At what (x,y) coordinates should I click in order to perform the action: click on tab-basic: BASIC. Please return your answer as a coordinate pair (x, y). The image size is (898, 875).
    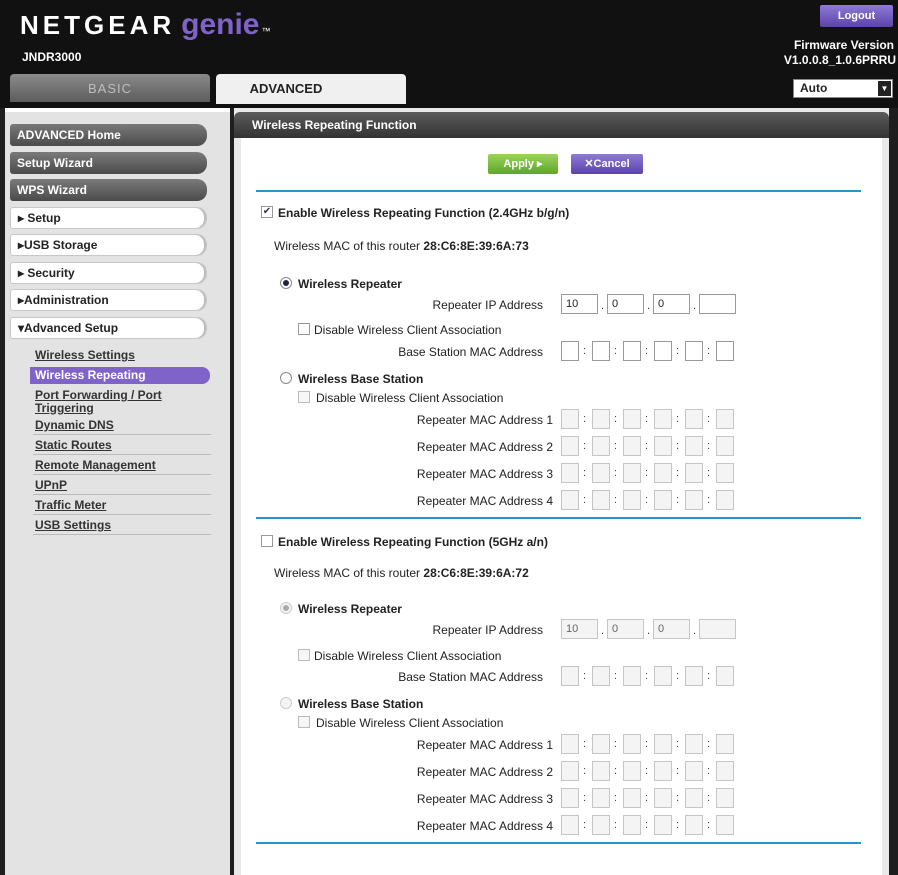
    Looking at the image, I should click on (110, 88).